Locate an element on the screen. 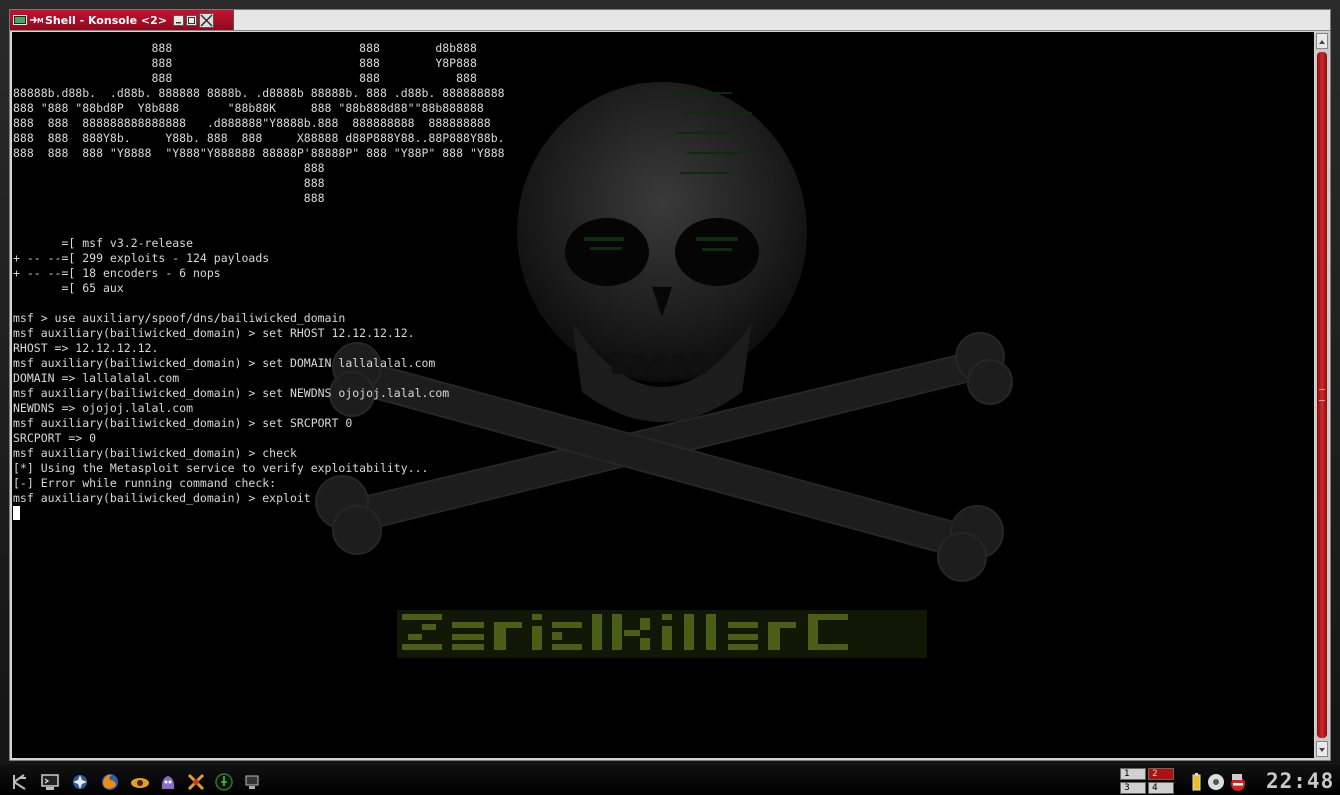  maximize-button is located at coordinates (191, 20).